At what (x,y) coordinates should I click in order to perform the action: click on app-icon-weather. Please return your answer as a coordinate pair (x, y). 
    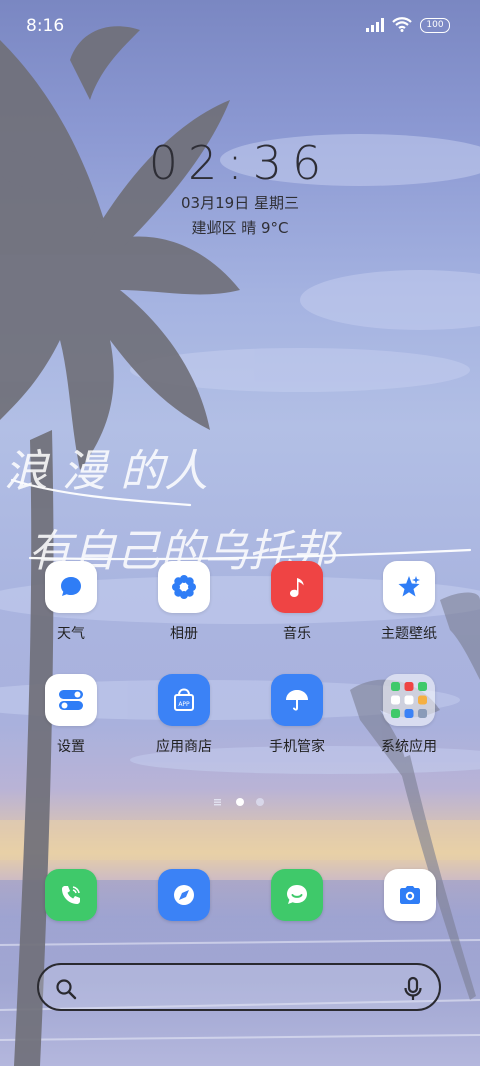
    Looking at the image, I should click on (71, 587).